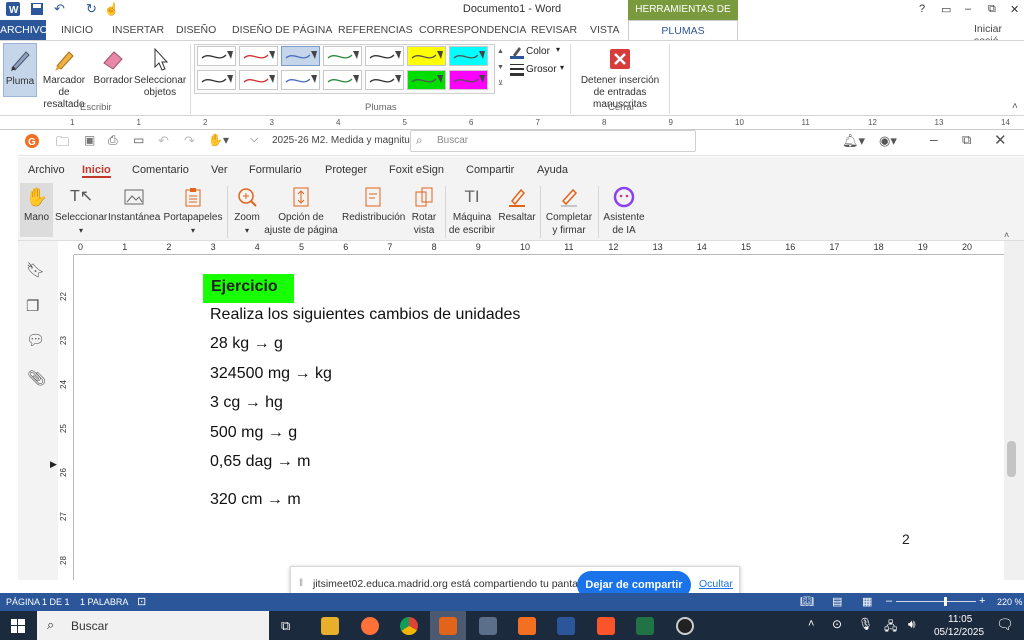 This screenshot has height=640, width=1024. Describe the element at coordinates (409, 626) in the screenshot. I see `chrome-icon` at that location.